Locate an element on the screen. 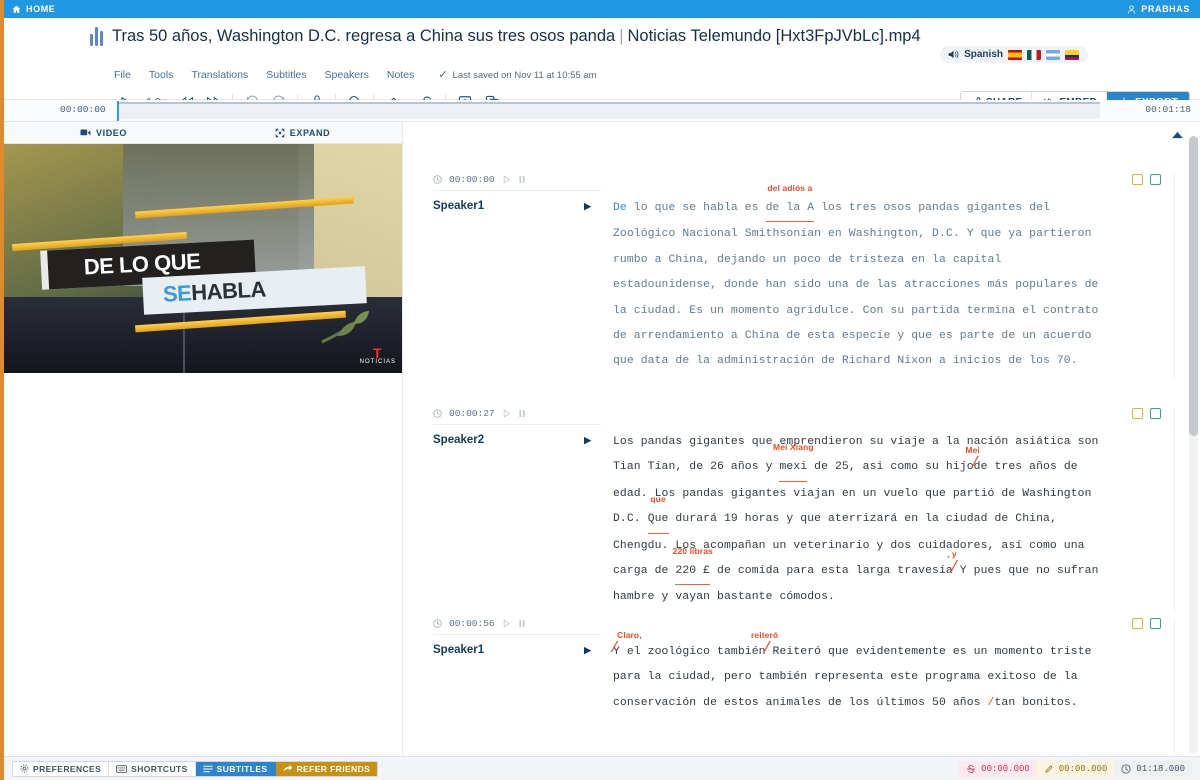 The image size is (1200, 780). pen-timer-value: 00:00.000 is located at coordinates (1083, 768).